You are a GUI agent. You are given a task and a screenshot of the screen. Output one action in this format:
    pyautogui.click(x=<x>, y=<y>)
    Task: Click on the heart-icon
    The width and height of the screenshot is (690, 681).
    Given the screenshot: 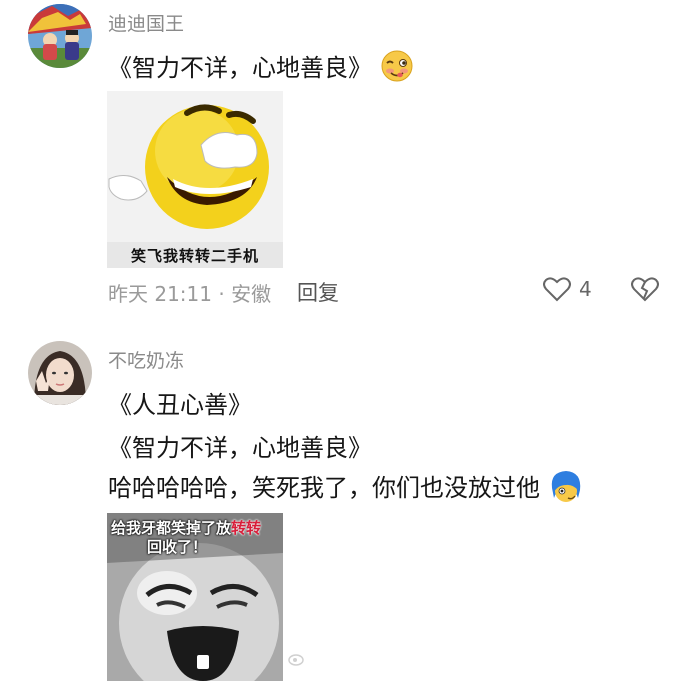 What is the action you would take?
    pyautogui.click(x=557, y=289)
    